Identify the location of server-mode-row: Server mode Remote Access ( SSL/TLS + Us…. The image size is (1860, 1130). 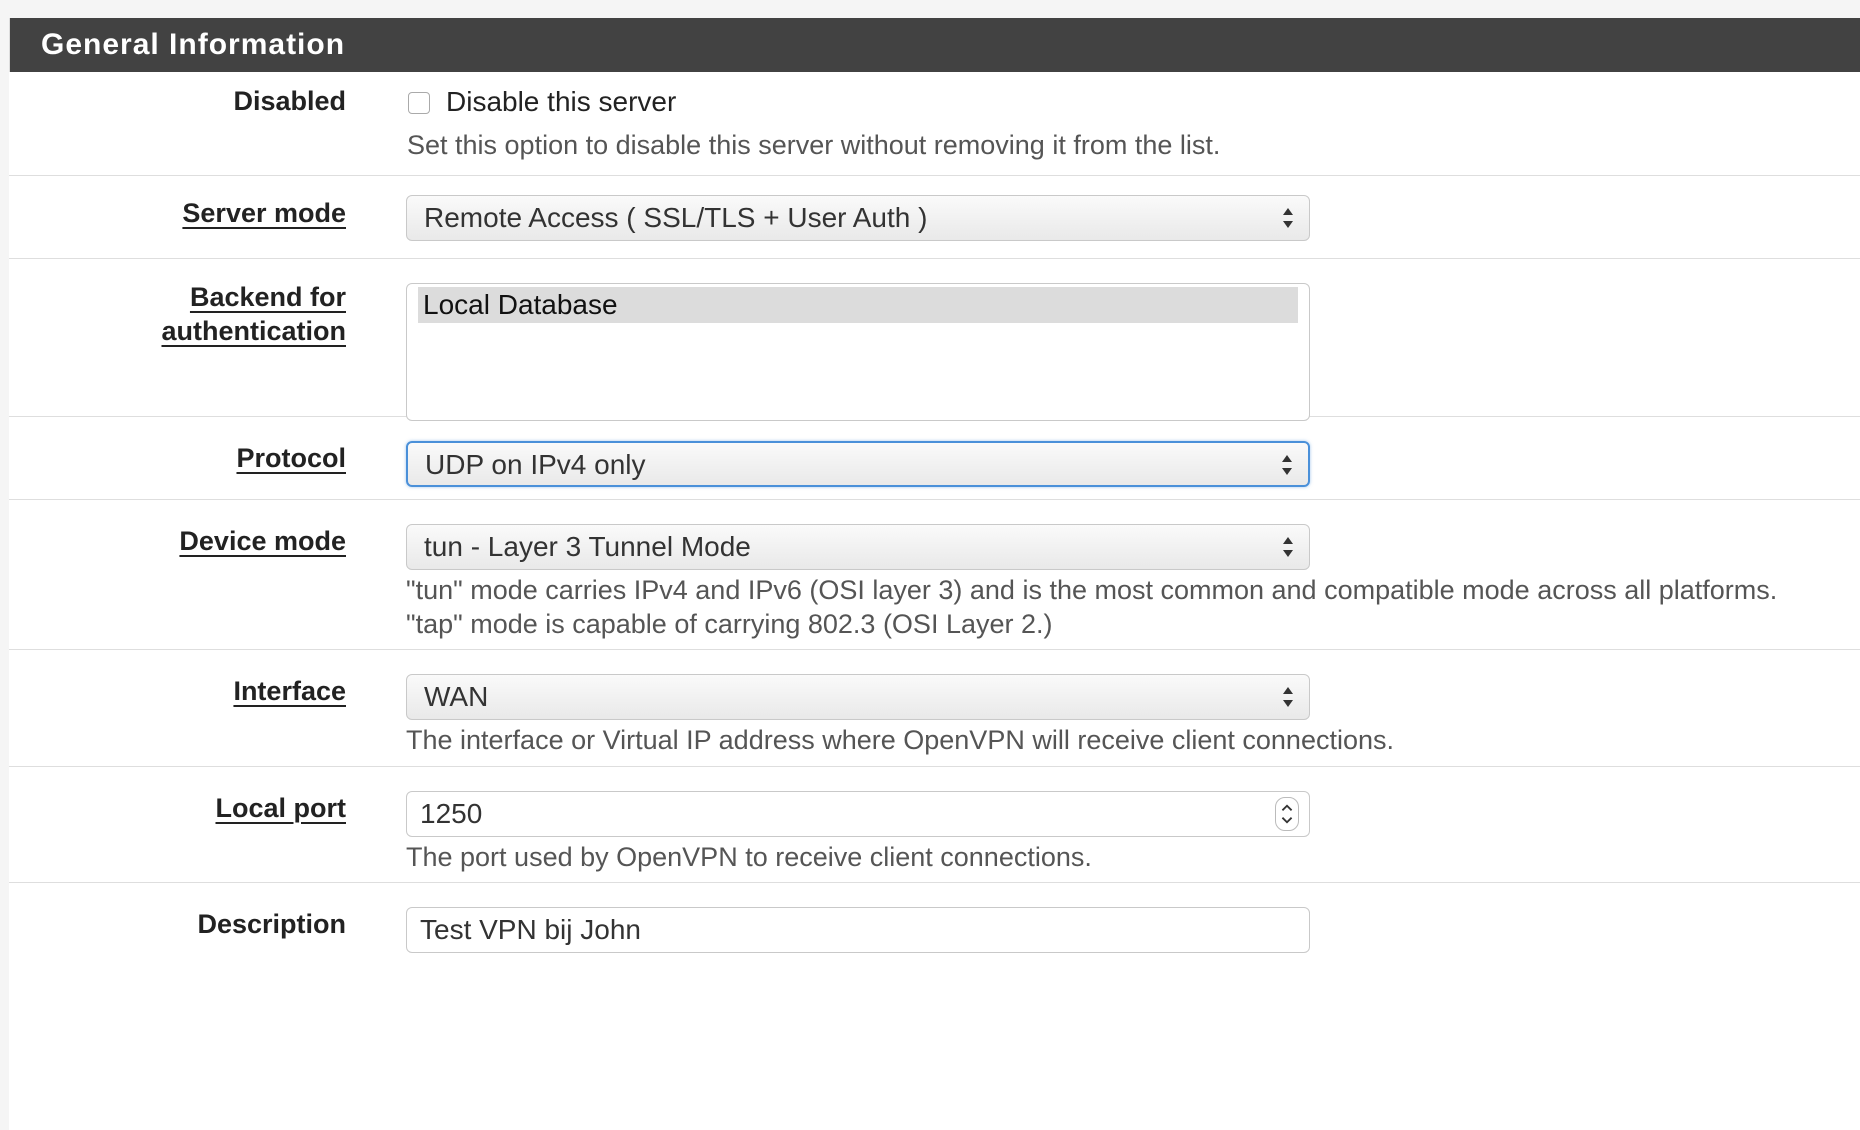
(934, 217).